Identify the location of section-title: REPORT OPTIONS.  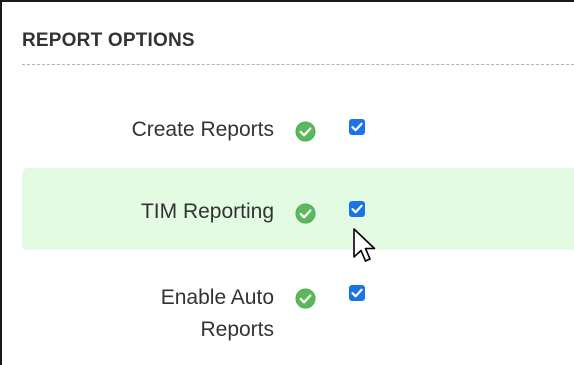
(108, 40).